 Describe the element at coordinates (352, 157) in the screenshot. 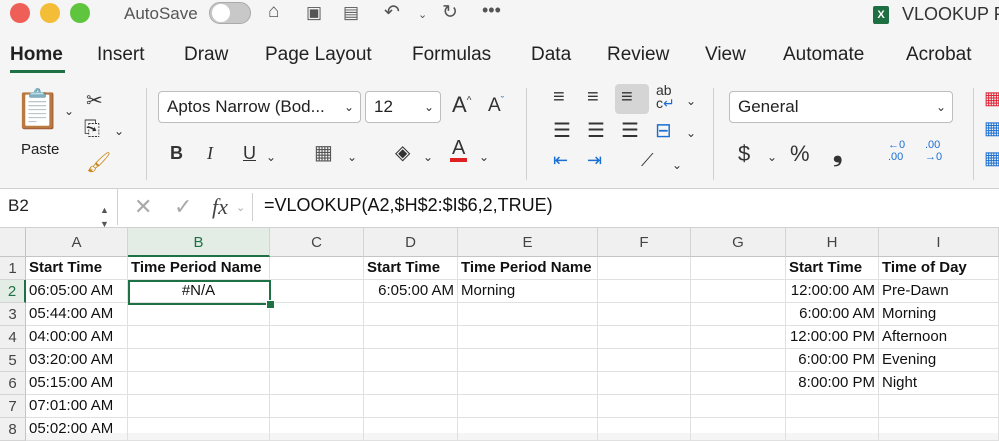

I see `borders-dropdown-chevron-icon: ⌄` at that location.